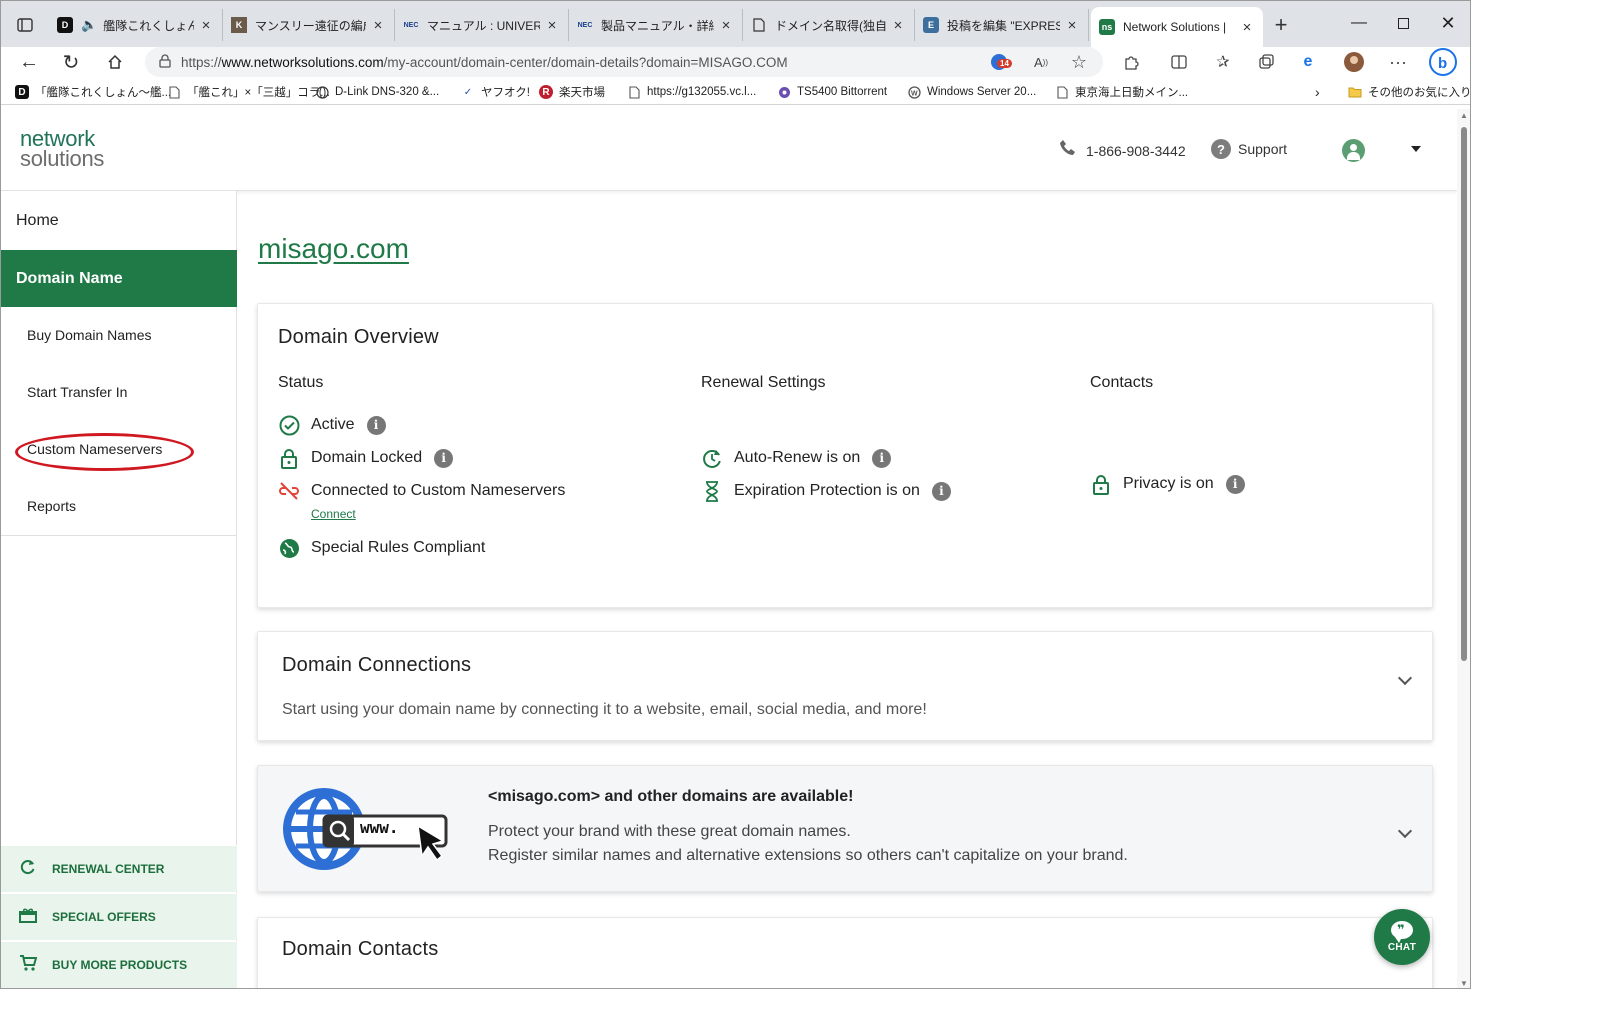  I want to click on shield-extension-icon: 14, so click(999, 62).